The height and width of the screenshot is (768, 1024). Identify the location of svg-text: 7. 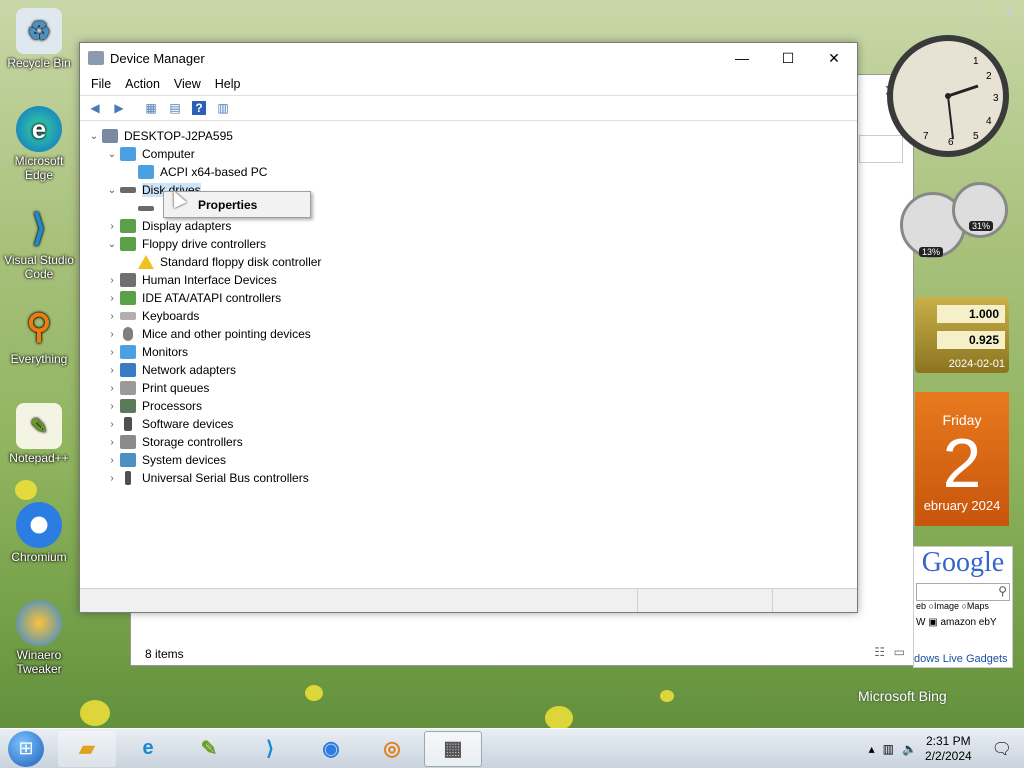
(926, 136).